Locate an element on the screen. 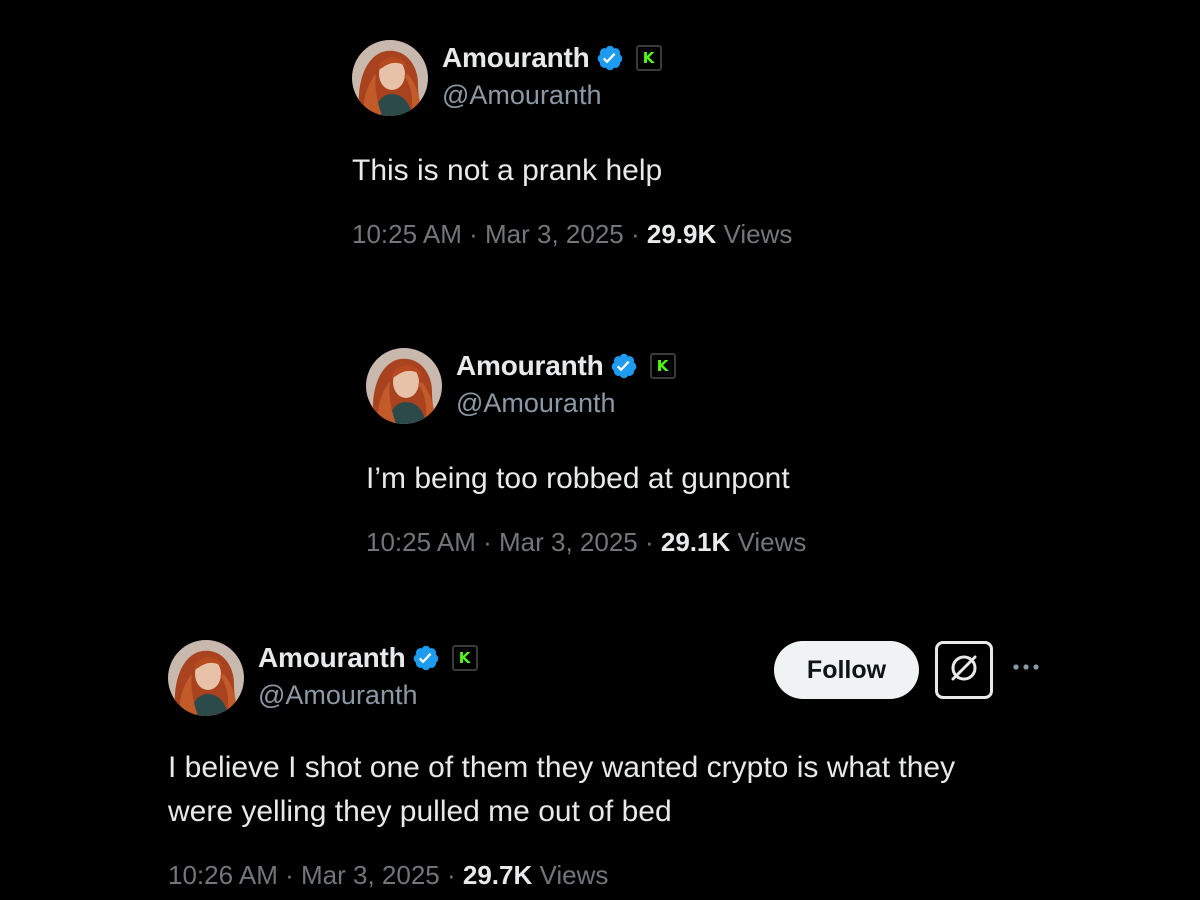 The width and height of the screenshot is (1200, 900). follow-button: Follow is located at coordinates (846, 670).